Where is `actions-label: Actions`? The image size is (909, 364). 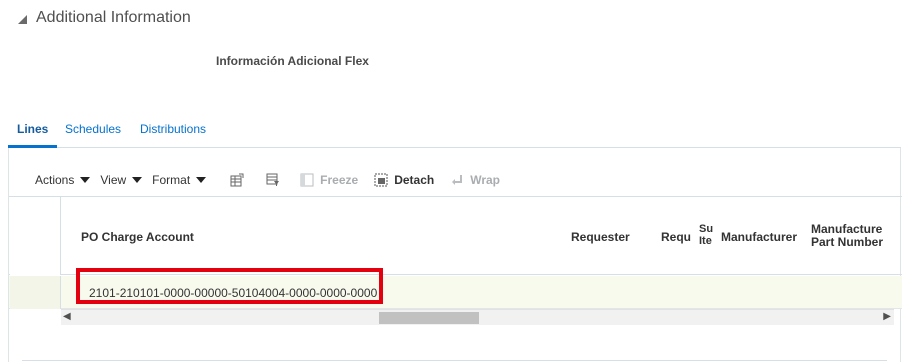 actions-label: Actions is located at coordinates (55, 180).